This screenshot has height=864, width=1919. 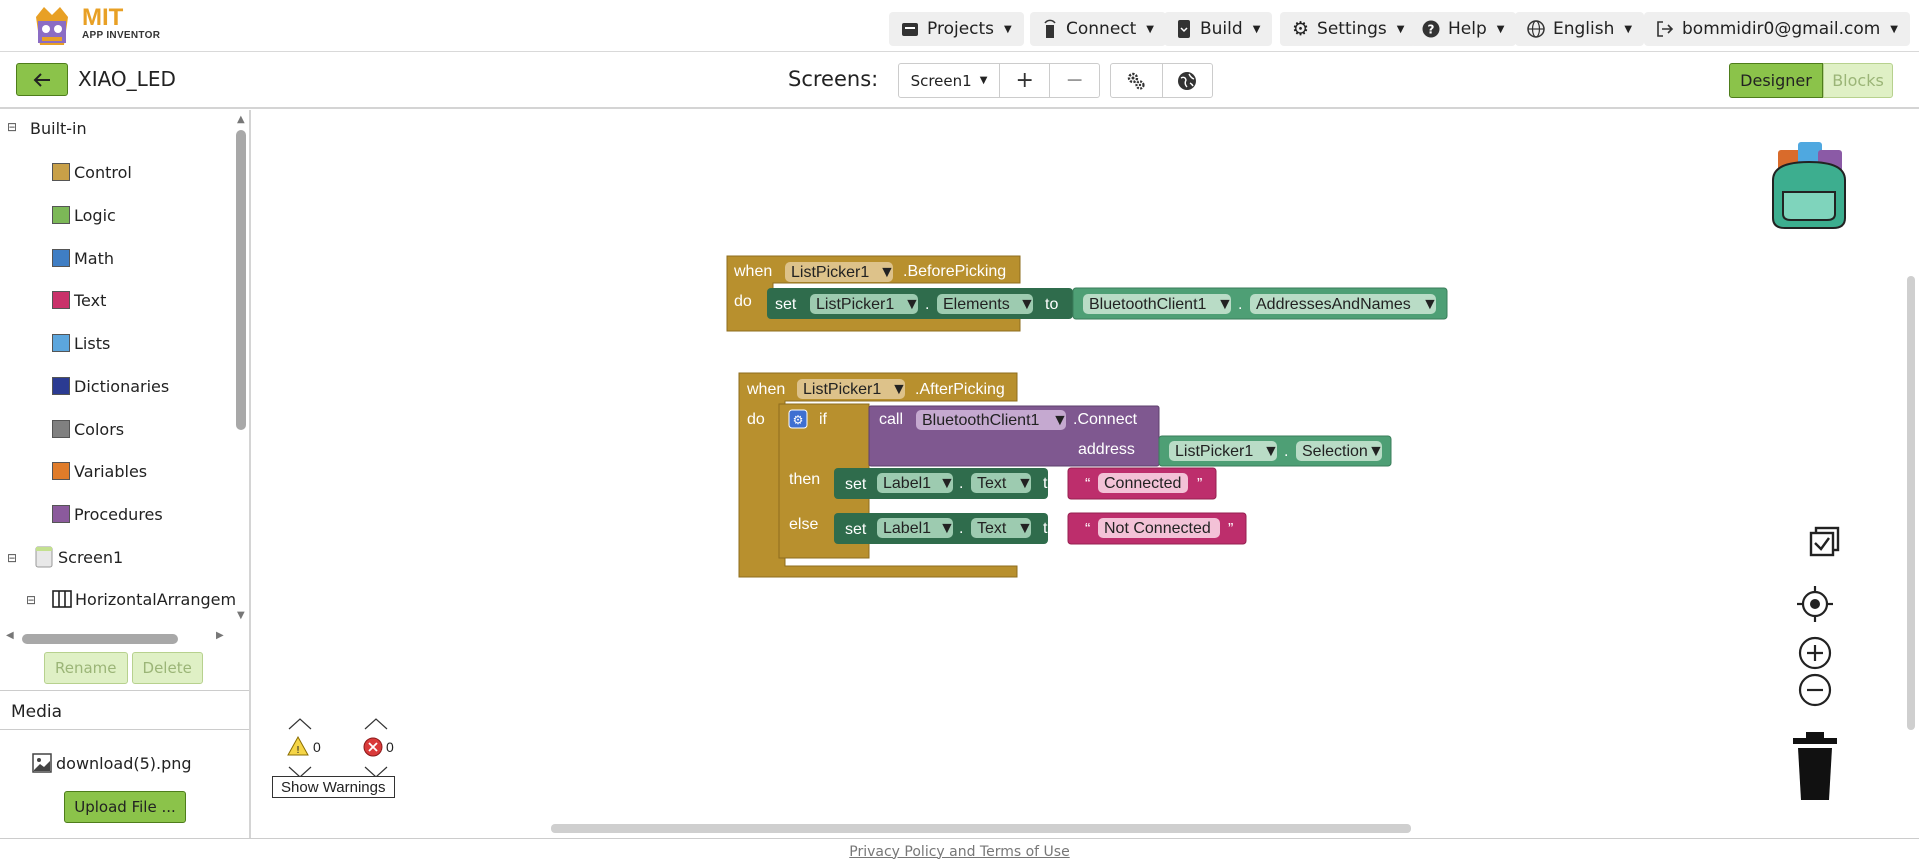 What do you see at coordinates (103, 172) in the screenshot?
I see `category-label: Control` at bounding box center [103, 172].